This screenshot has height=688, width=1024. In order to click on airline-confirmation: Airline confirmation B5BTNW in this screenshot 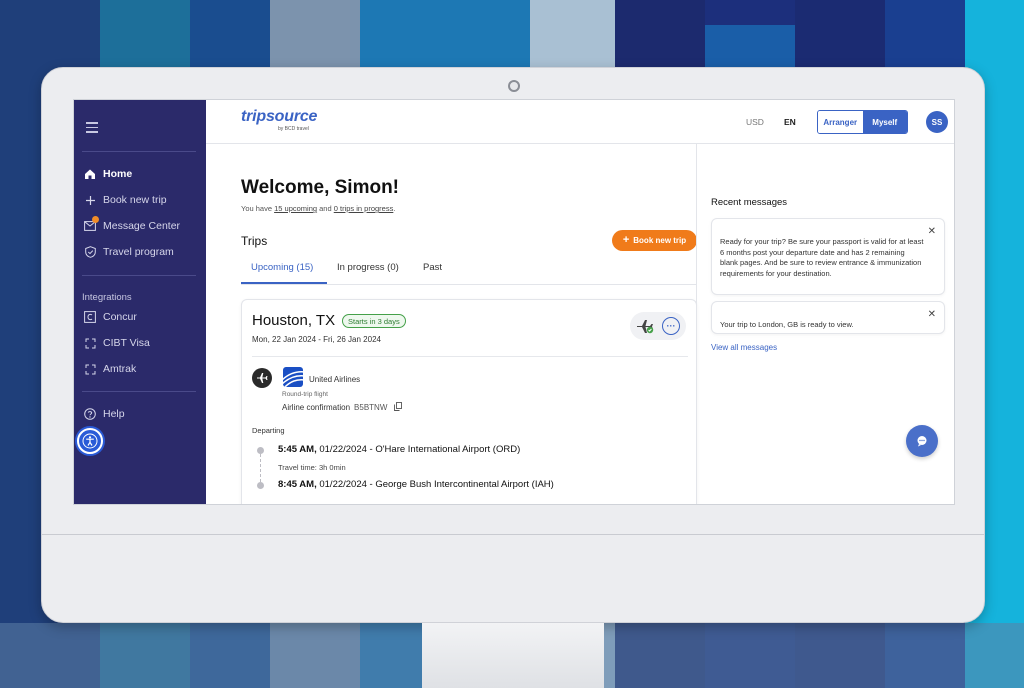, I will do `click(342, 407)`.